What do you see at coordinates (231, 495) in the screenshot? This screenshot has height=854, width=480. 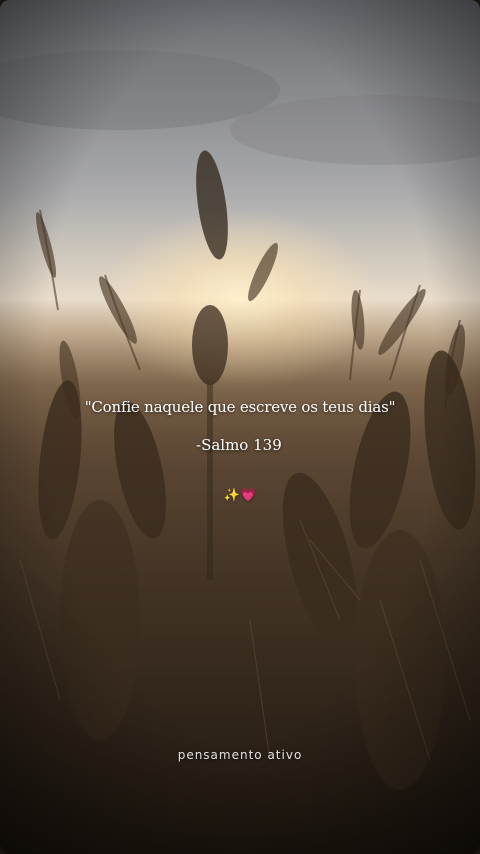 I see `sparkles-icon: ✨` at bounding box center [231, 495].